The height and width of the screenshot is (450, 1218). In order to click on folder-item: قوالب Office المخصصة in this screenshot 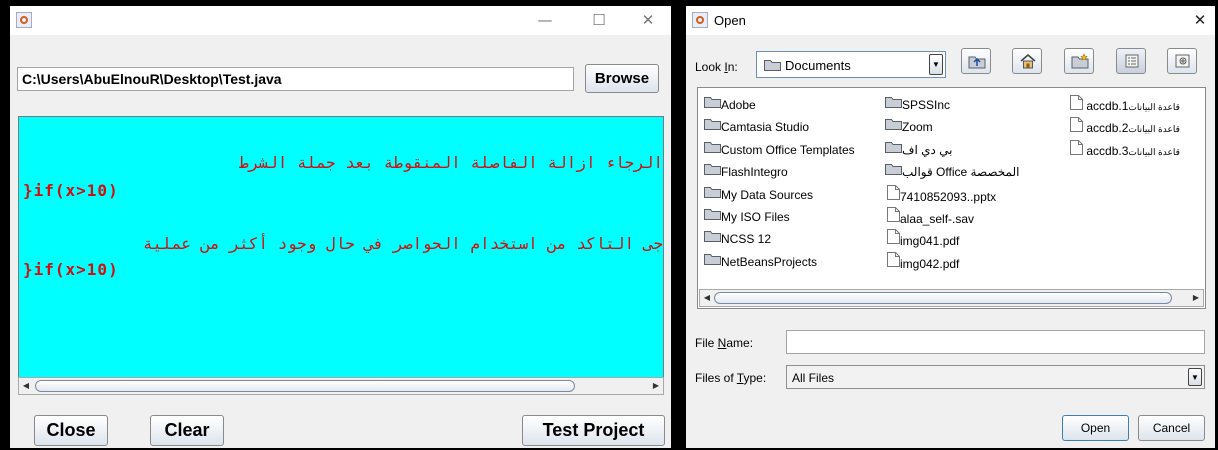, I will do `click(952, 171)`.